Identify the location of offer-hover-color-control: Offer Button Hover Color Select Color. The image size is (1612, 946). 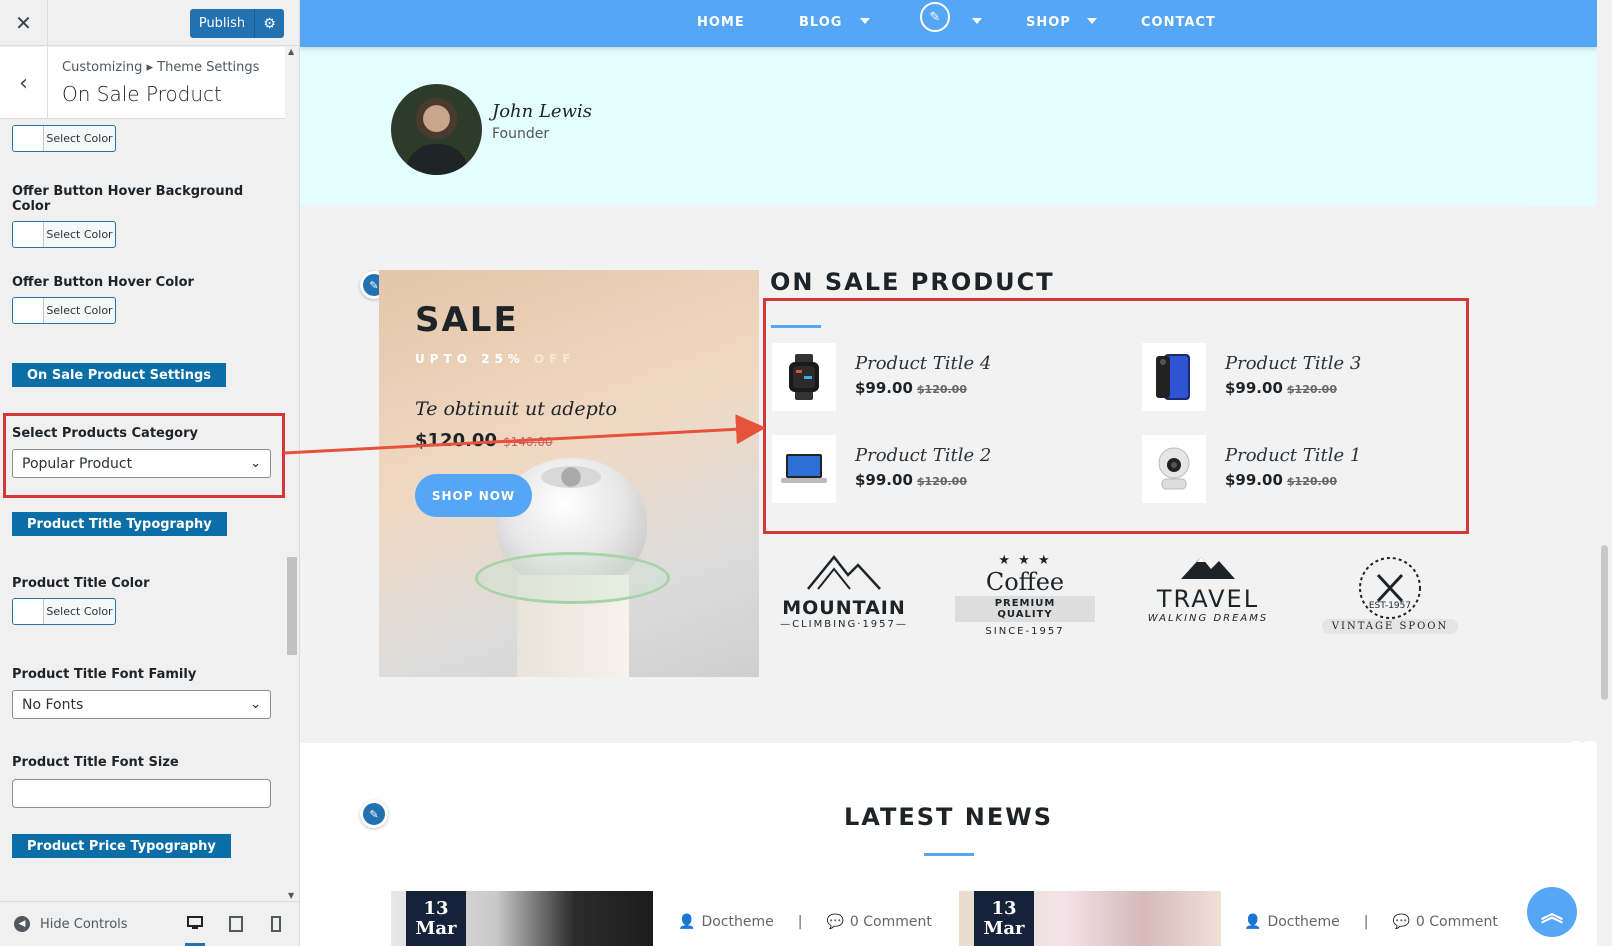
(103, 299).